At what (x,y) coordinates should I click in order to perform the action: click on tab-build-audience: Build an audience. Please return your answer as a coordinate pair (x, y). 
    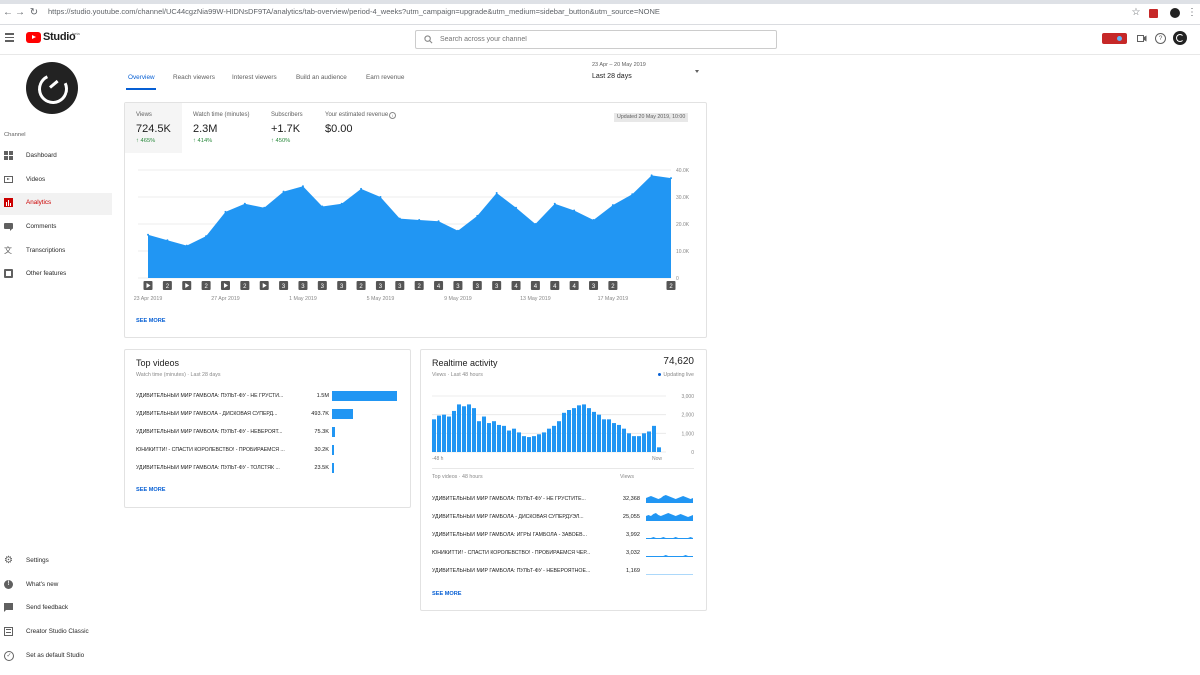
    Looking at the image, I should click on (321, 77).